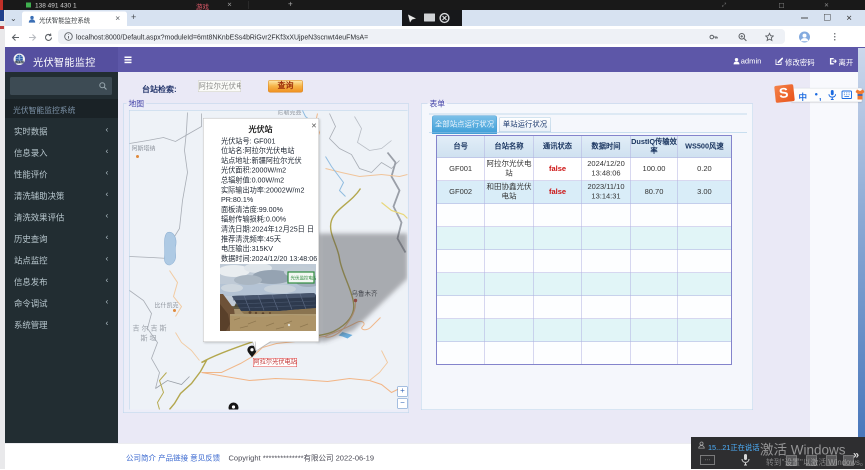  Describe the element at coordinates (290, 114) in the screenshot. I see `svg-text: 尼勒克县` at that location.